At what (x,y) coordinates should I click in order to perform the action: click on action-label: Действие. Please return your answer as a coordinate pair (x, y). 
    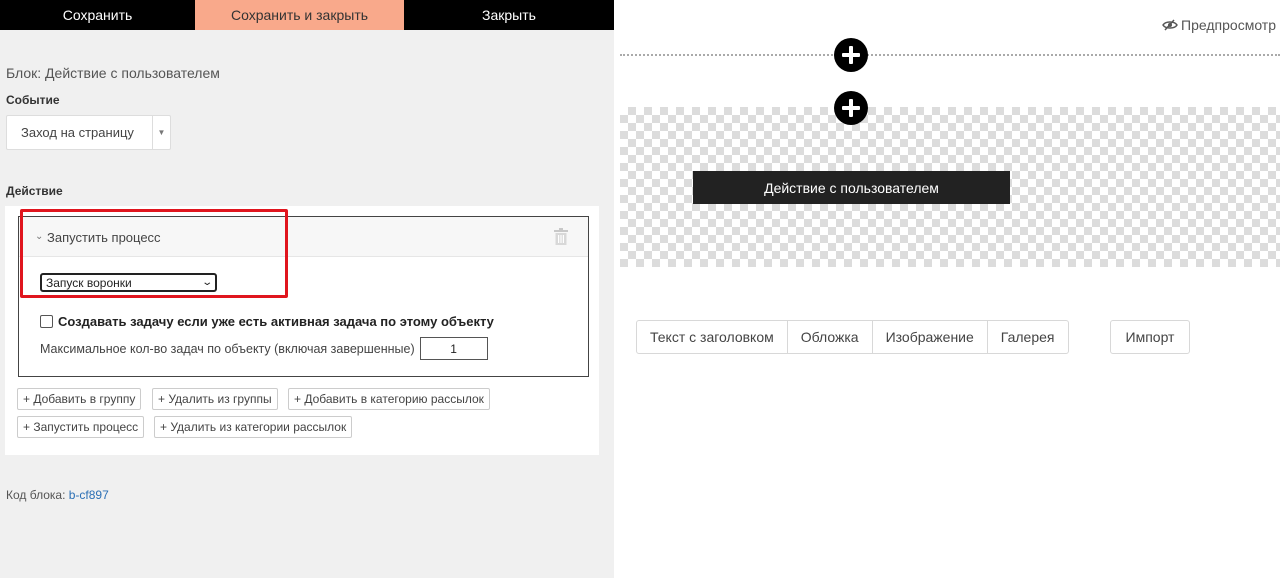
    Looking at the image, I should click on (34, 191).